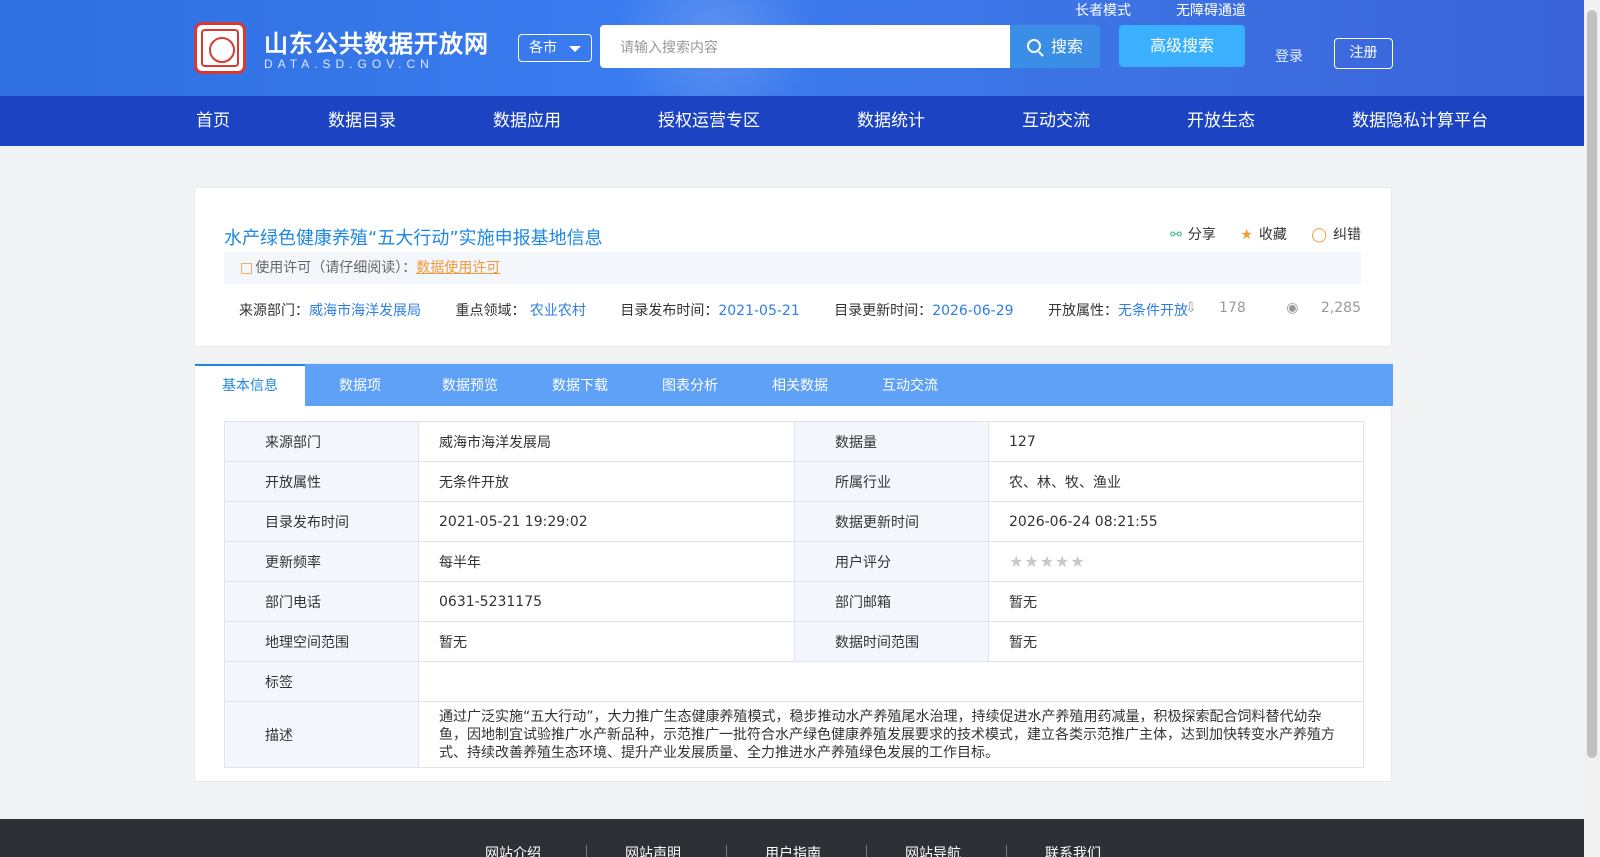 The image size is (1600, 857). I want to click on bookmark-icon: □, so click(247, 268).